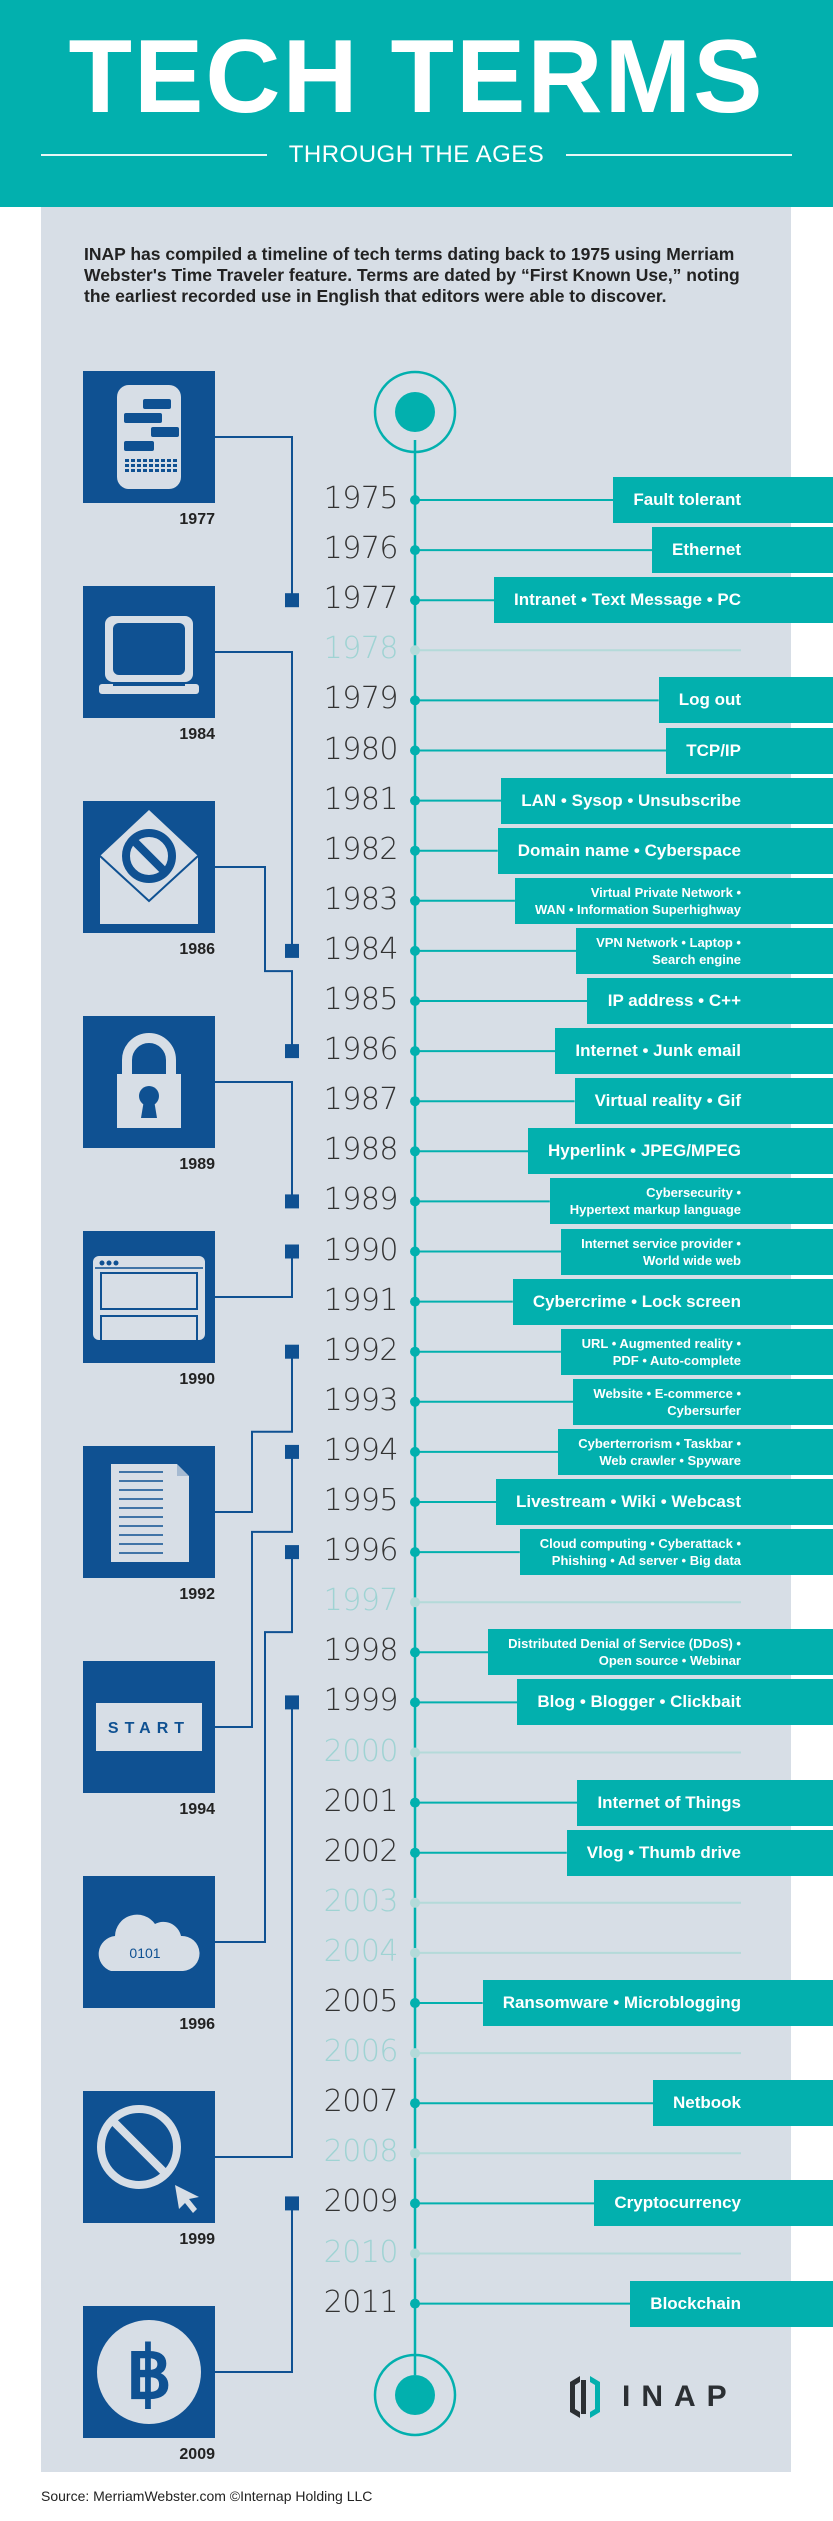 This screenshot has width=833, height=2521. I want to click on timeline-end-dot, so click(415, 2395).